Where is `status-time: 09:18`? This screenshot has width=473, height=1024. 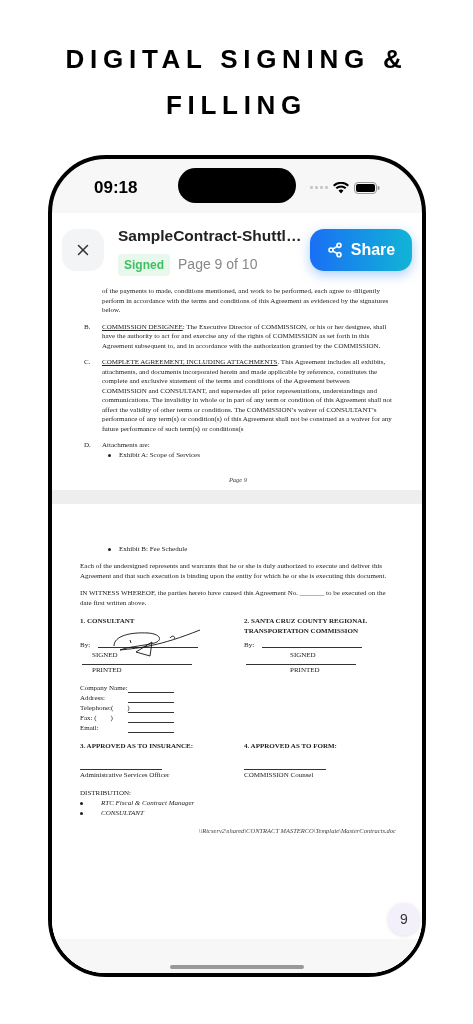
status-time: 09:18 is located at coordinates (116, 188).